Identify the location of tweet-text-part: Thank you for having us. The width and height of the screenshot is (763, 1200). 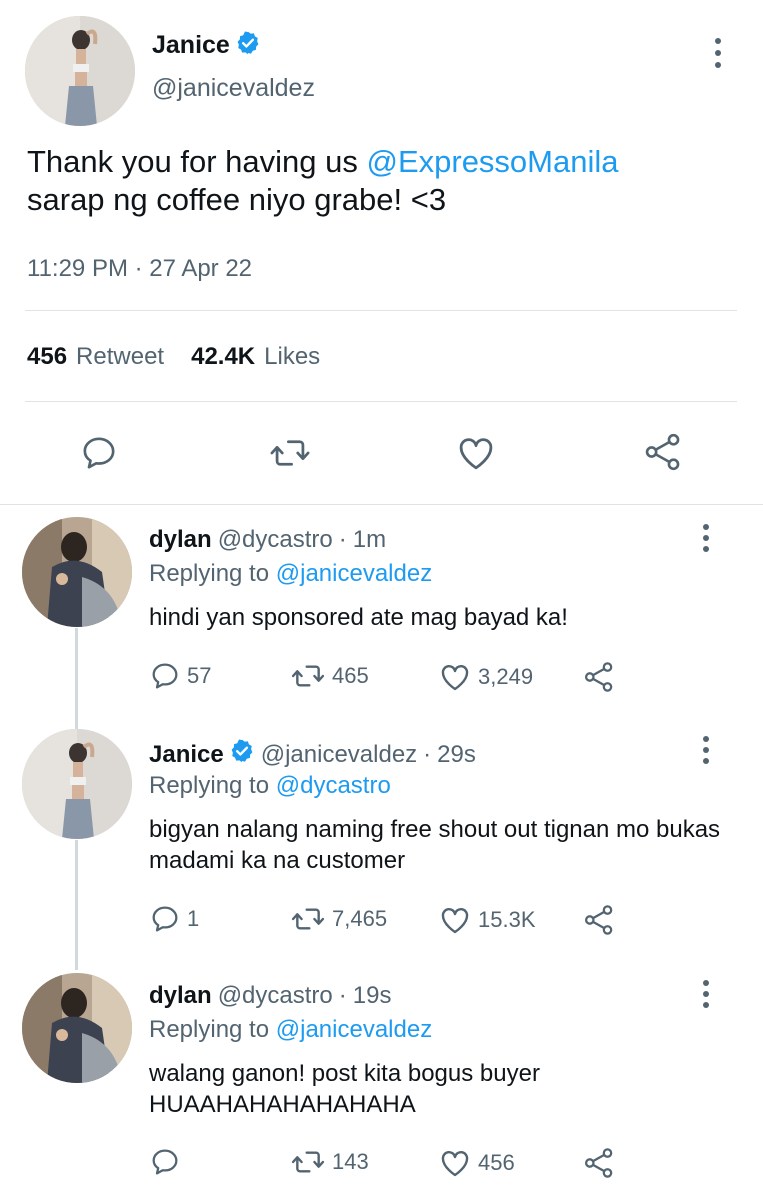
(197, 161).